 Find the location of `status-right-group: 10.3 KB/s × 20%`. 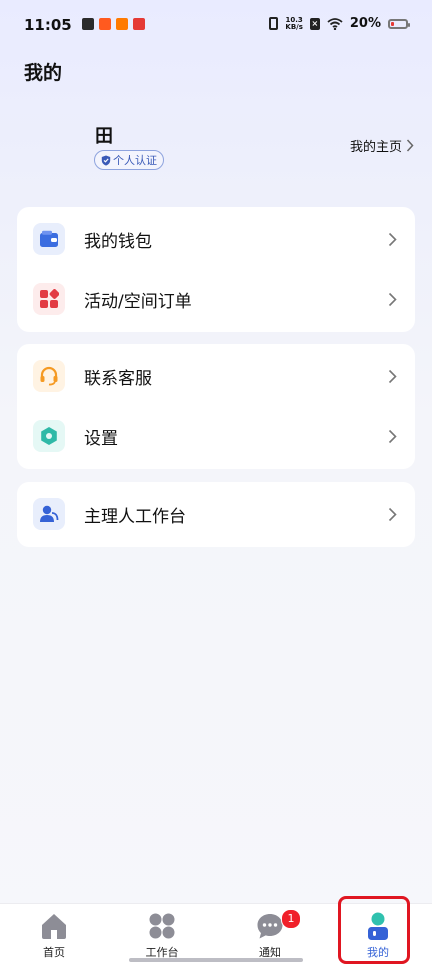

status-right-group: 10.3 KB/s × 20% is located at coordinates (339, 23).